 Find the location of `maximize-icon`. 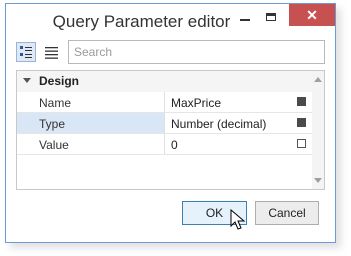

maximize-icon is located at coordinates (271, 17).